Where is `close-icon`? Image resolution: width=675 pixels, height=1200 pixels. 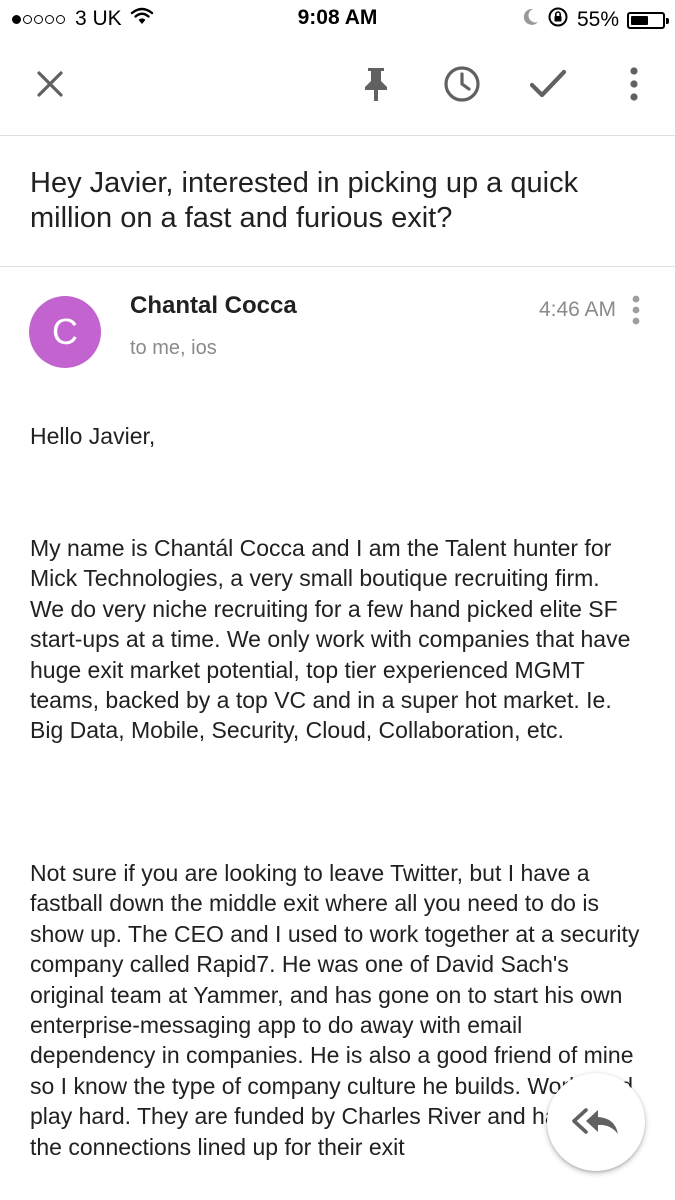 close-icon is located at coordinates (50, 84).